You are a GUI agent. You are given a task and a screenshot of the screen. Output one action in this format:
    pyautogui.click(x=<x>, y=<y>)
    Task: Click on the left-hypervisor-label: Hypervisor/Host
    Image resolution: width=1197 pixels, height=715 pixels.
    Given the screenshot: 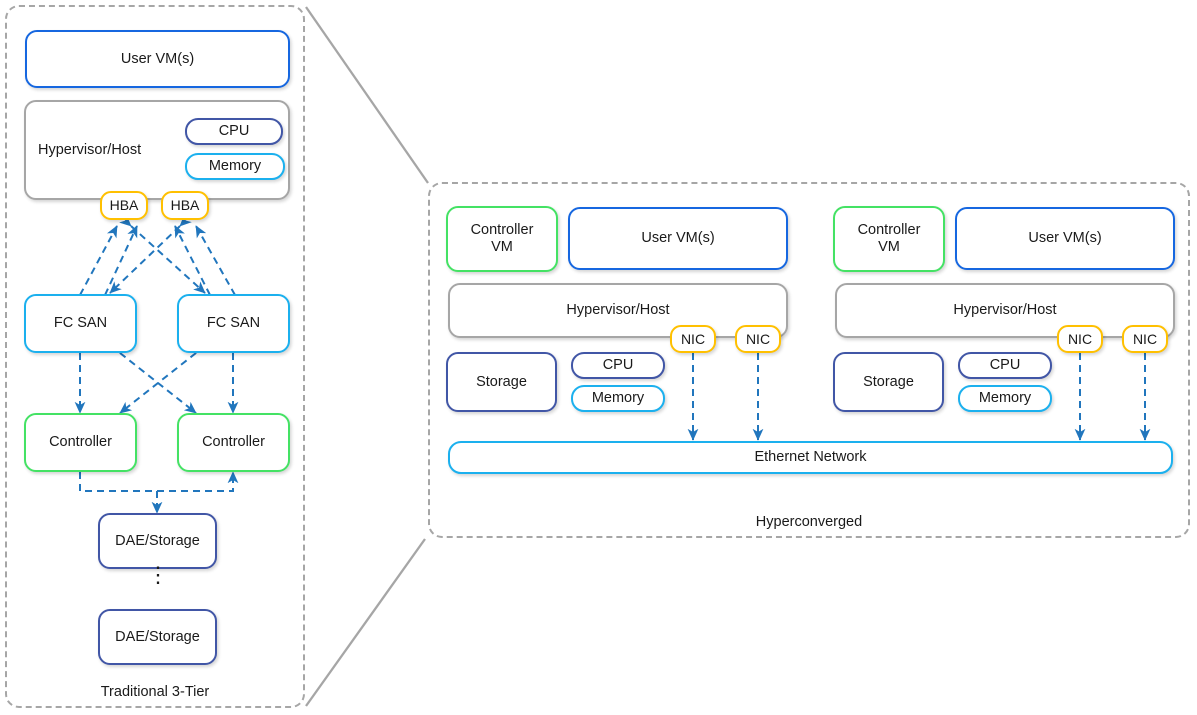 What is the action you would take?
    pyautogui.click(x=90, y=149)
    